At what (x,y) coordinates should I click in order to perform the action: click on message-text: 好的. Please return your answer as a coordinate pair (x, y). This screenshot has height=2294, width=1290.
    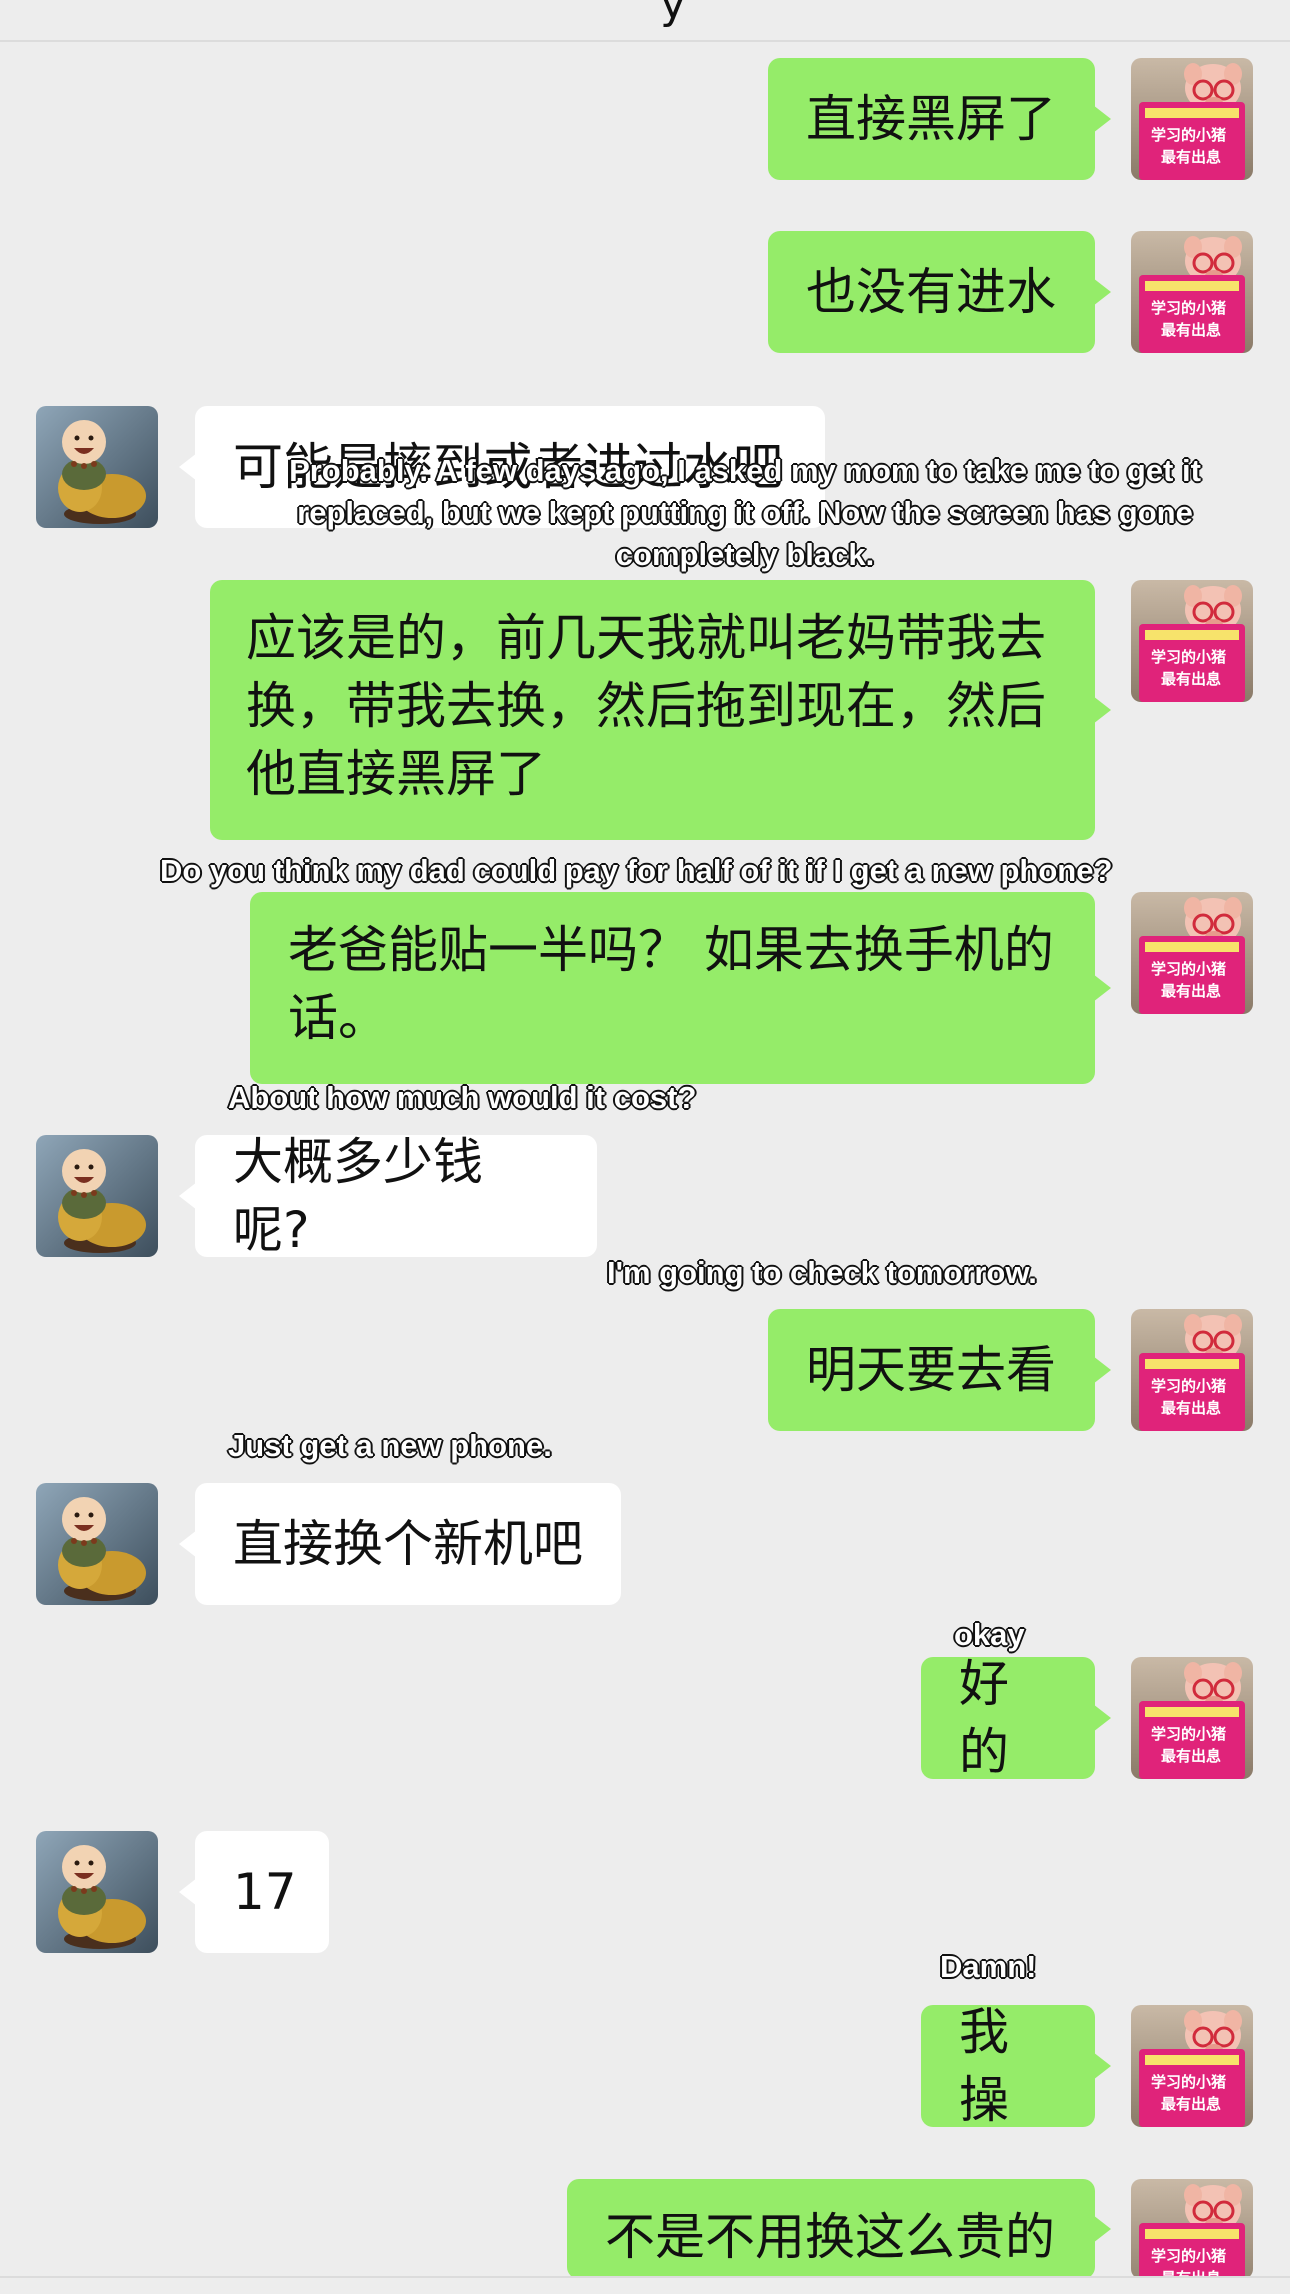
    Looking at the image, I should click on (984, 1718).